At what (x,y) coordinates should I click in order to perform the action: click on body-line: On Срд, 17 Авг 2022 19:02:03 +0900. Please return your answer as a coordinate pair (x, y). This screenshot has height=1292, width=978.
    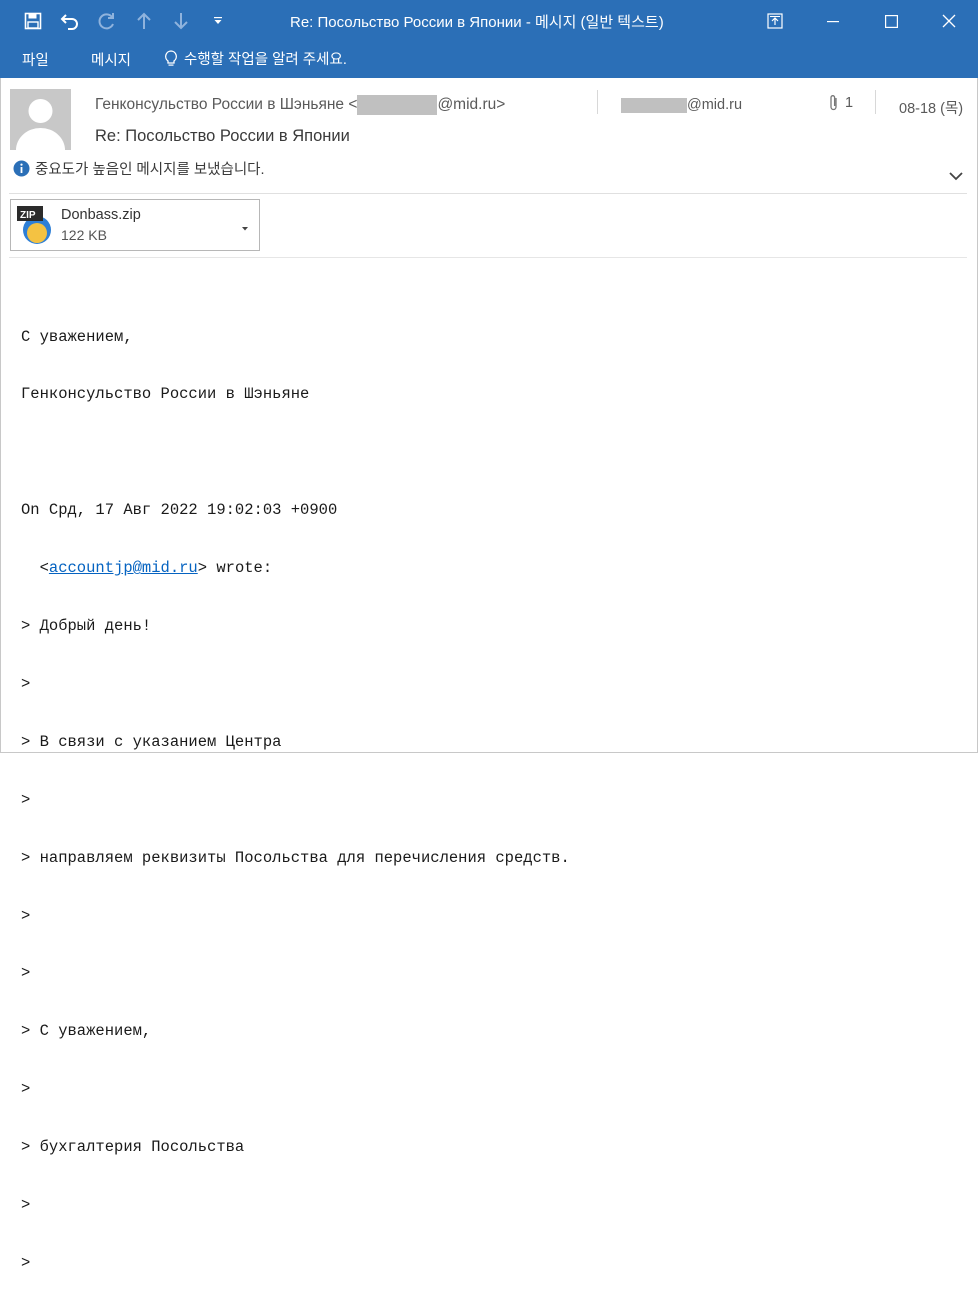
    Looking at the image, I should click on (179, 510).